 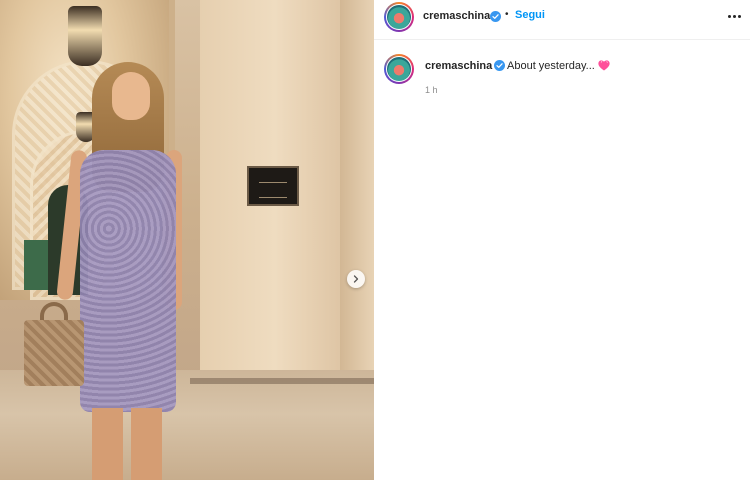 I want to click on more-options-icon, so click(x=734, y=16).